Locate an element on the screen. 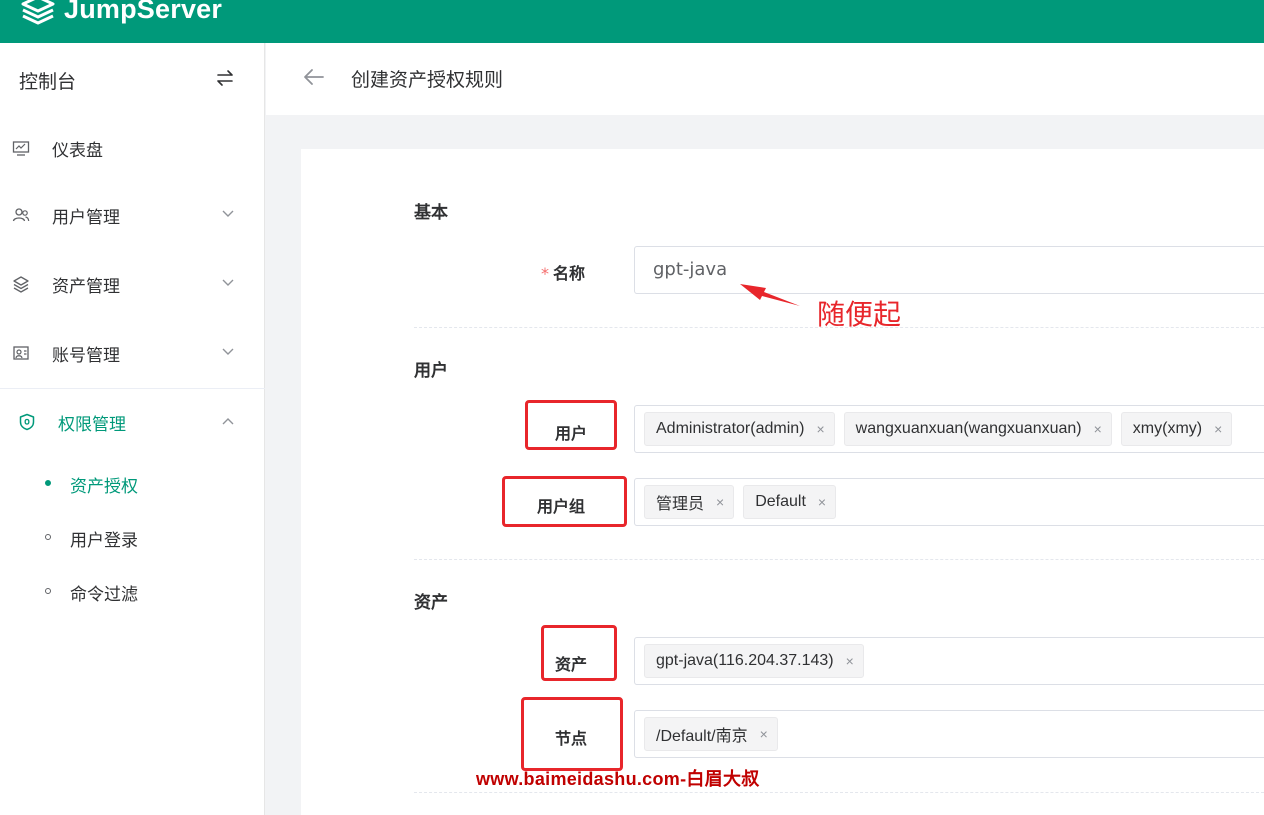  assets-select: gpt-java(116.204.37.143) × is located at coordinates (949, 661).